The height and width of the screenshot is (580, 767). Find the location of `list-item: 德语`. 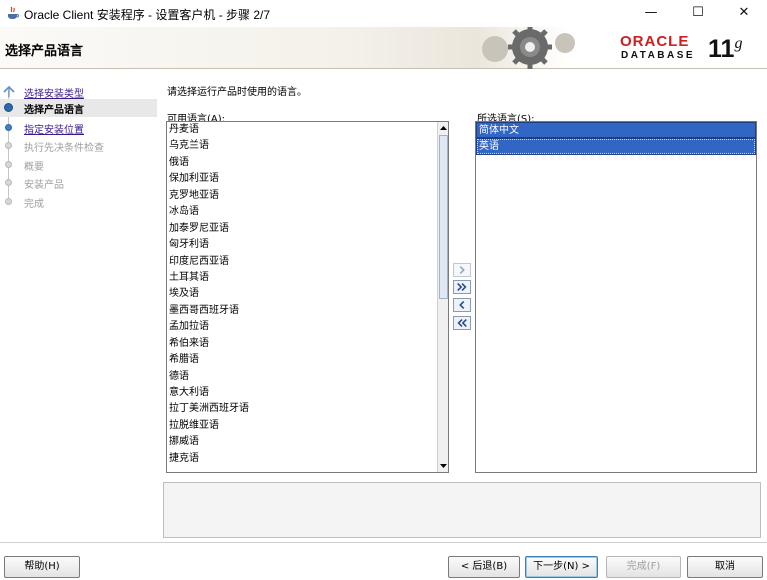

list-item: 德语 is located at coordinates (307, 377).